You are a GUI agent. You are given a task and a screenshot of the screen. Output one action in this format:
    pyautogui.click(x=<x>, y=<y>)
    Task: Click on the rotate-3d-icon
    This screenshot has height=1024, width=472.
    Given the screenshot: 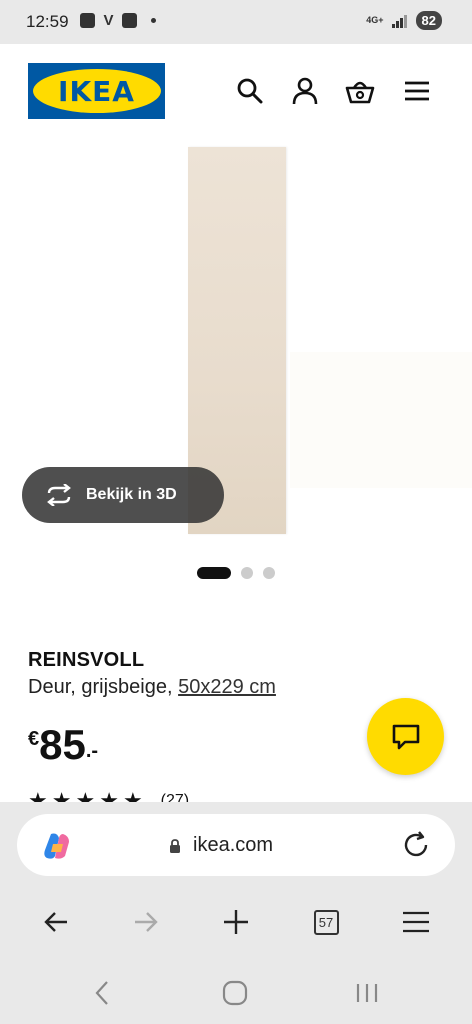 What is the action you would take?
    pyautogui.click(x=59, y=495)
    